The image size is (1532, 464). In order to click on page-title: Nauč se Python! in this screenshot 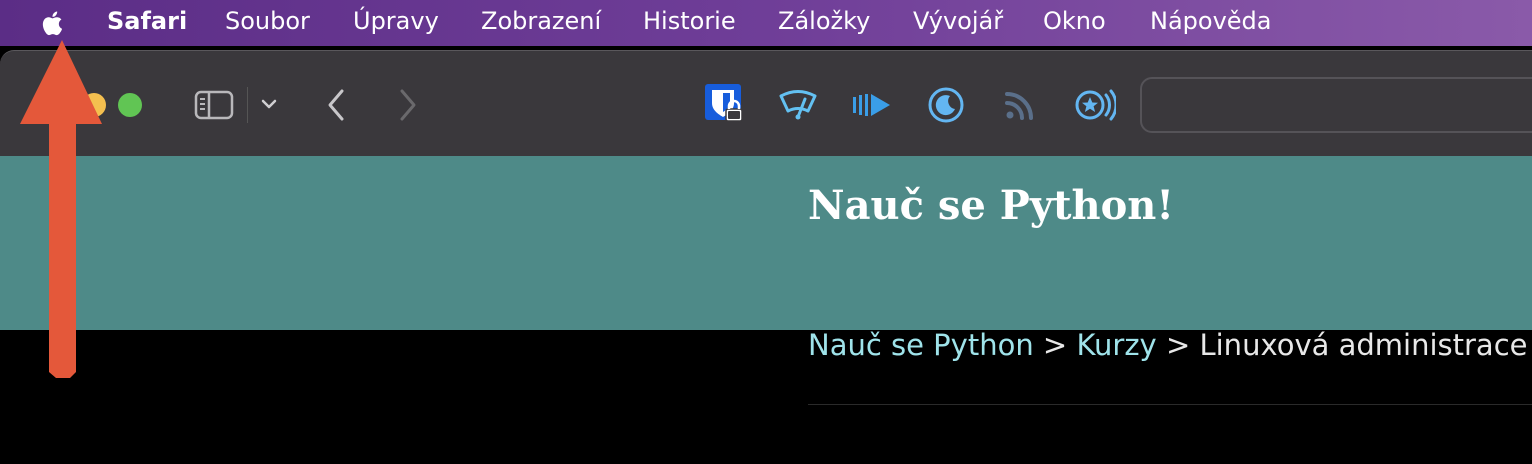, I will do `click(991, 205)`.